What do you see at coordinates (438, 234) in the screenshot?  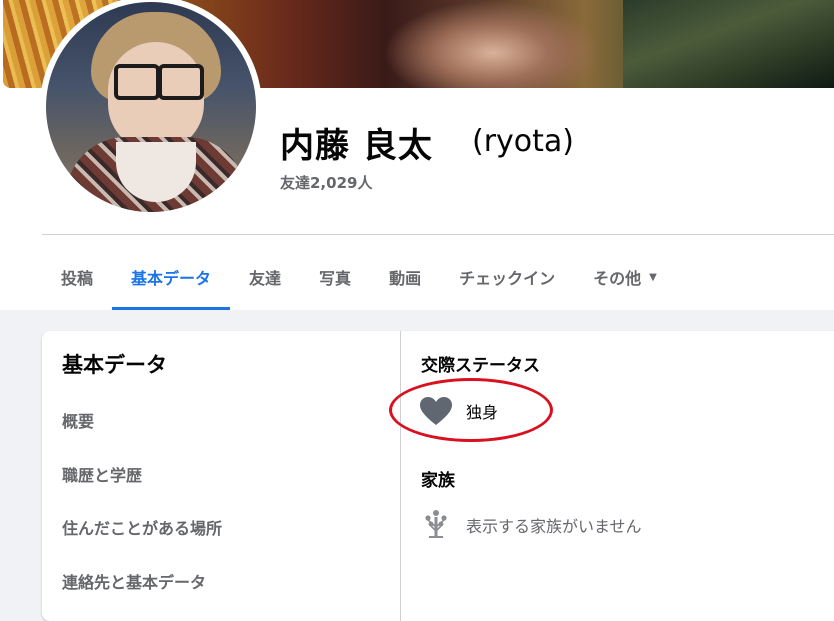 I see `header-divider` at bounding box center [438, 234].